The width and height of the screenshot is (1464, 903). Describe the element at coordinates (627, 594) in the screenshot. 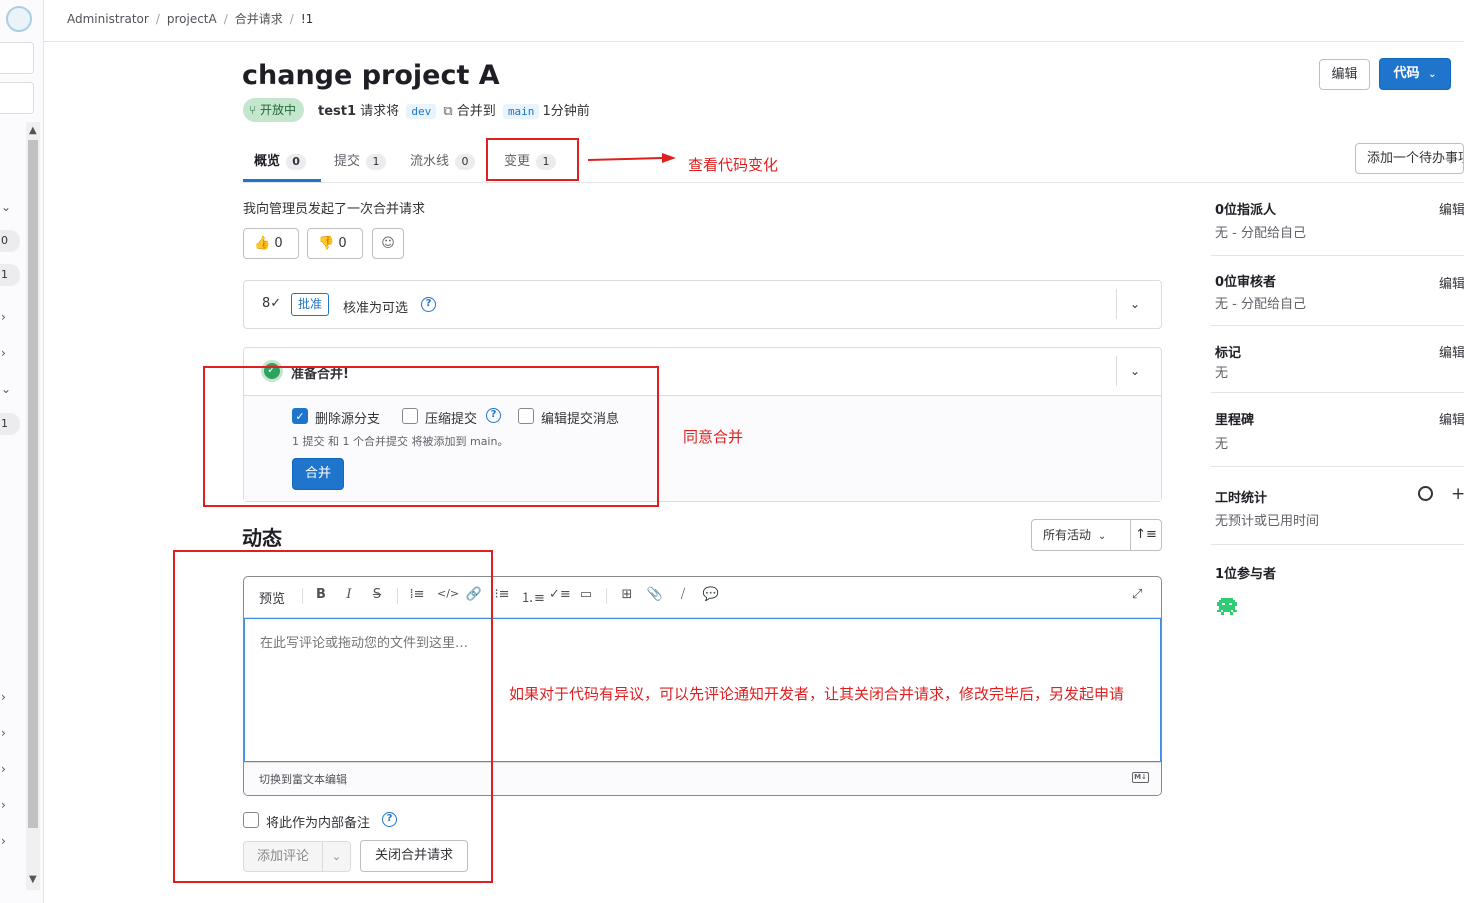

I see `table-icon: ⊞` at that location.